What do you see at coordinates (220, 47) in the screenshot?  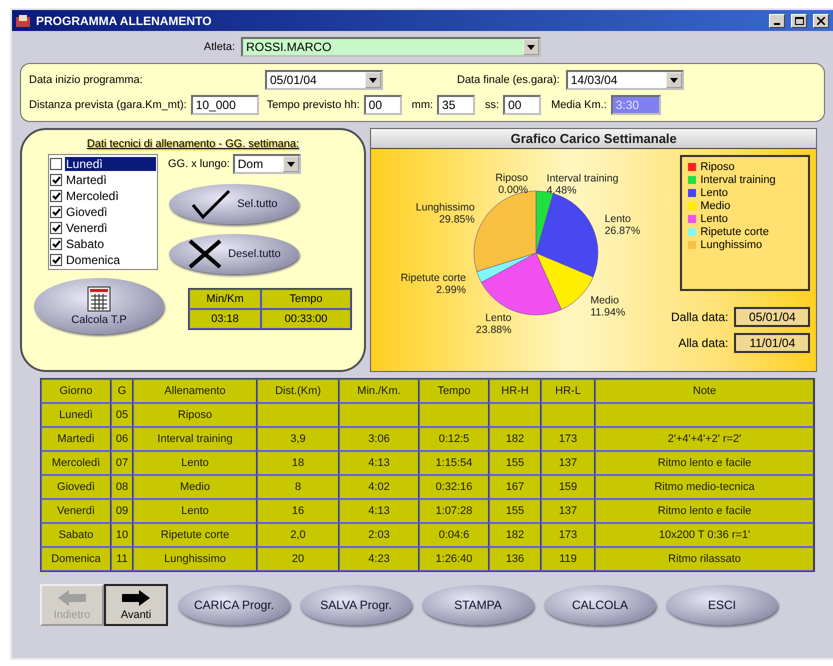 I see `athlete-label: Atleta:` at bounding box center [220, 47].